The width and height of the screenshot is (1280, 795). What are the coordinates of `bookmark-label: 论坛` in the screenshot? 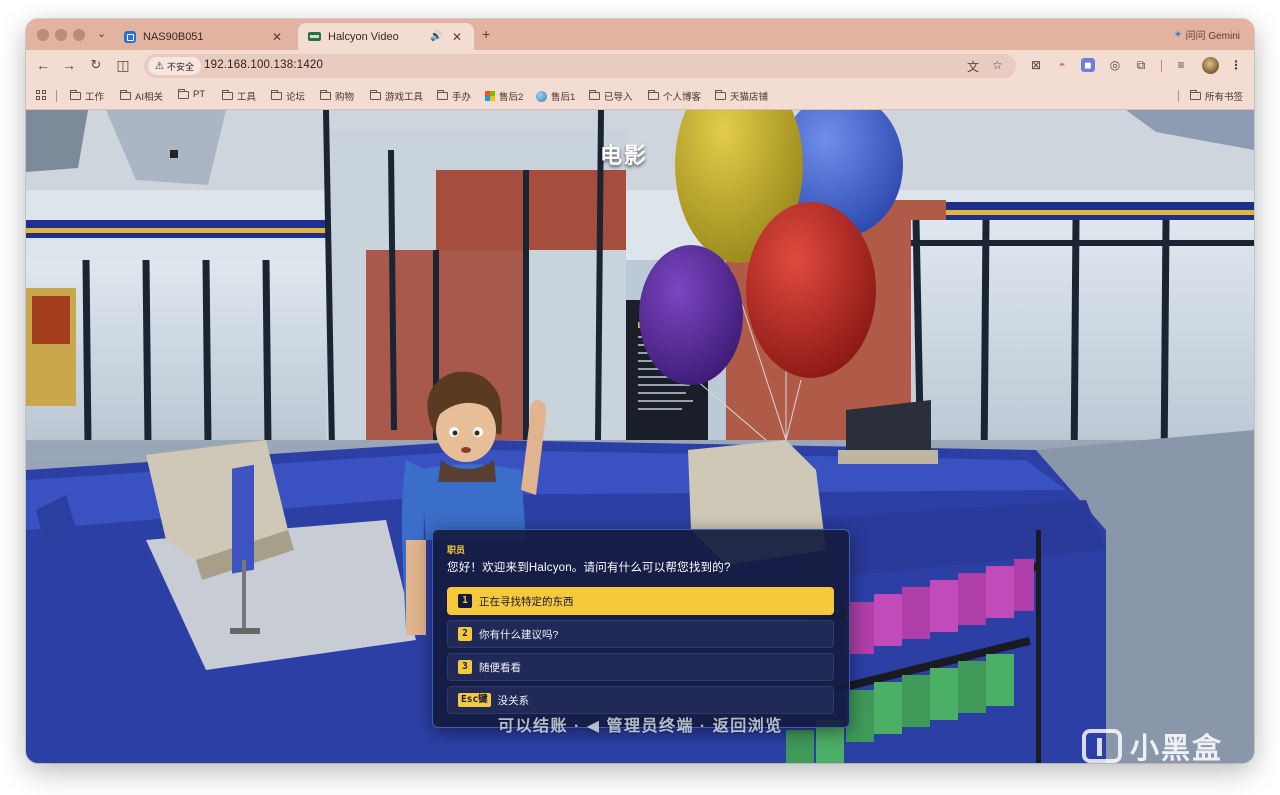 It's located at (296, 97).